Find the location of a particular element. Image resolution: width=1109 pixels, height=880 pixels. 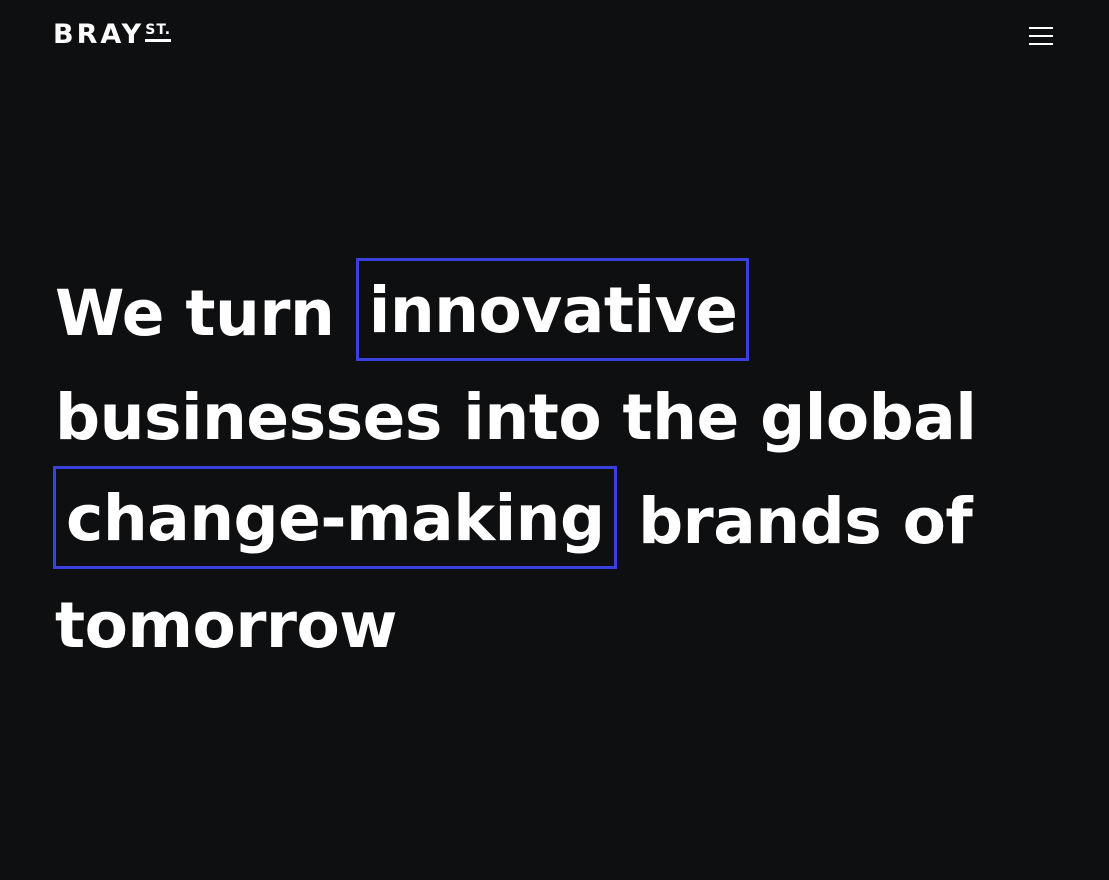

highlight-change-making: change-making is located at coordinates (335, 517).